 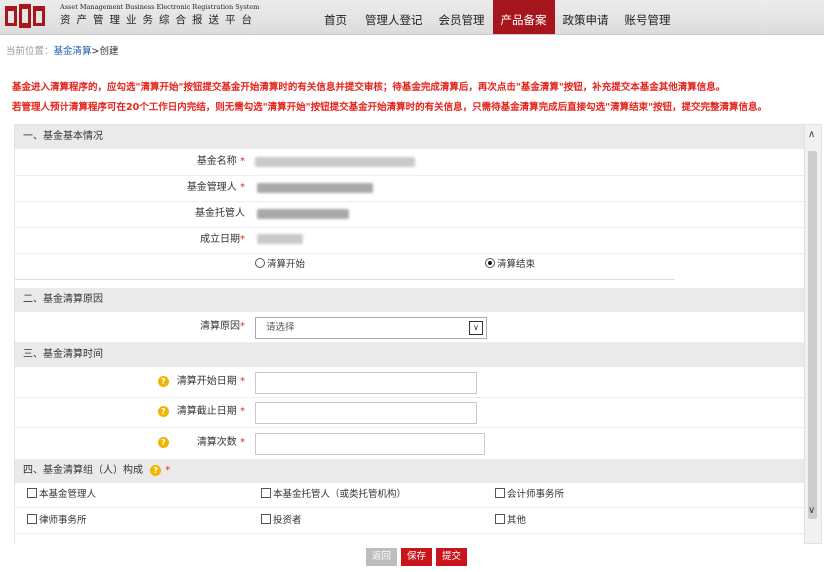 I want to click on back-button: 返回, so click(x=382, y=557).